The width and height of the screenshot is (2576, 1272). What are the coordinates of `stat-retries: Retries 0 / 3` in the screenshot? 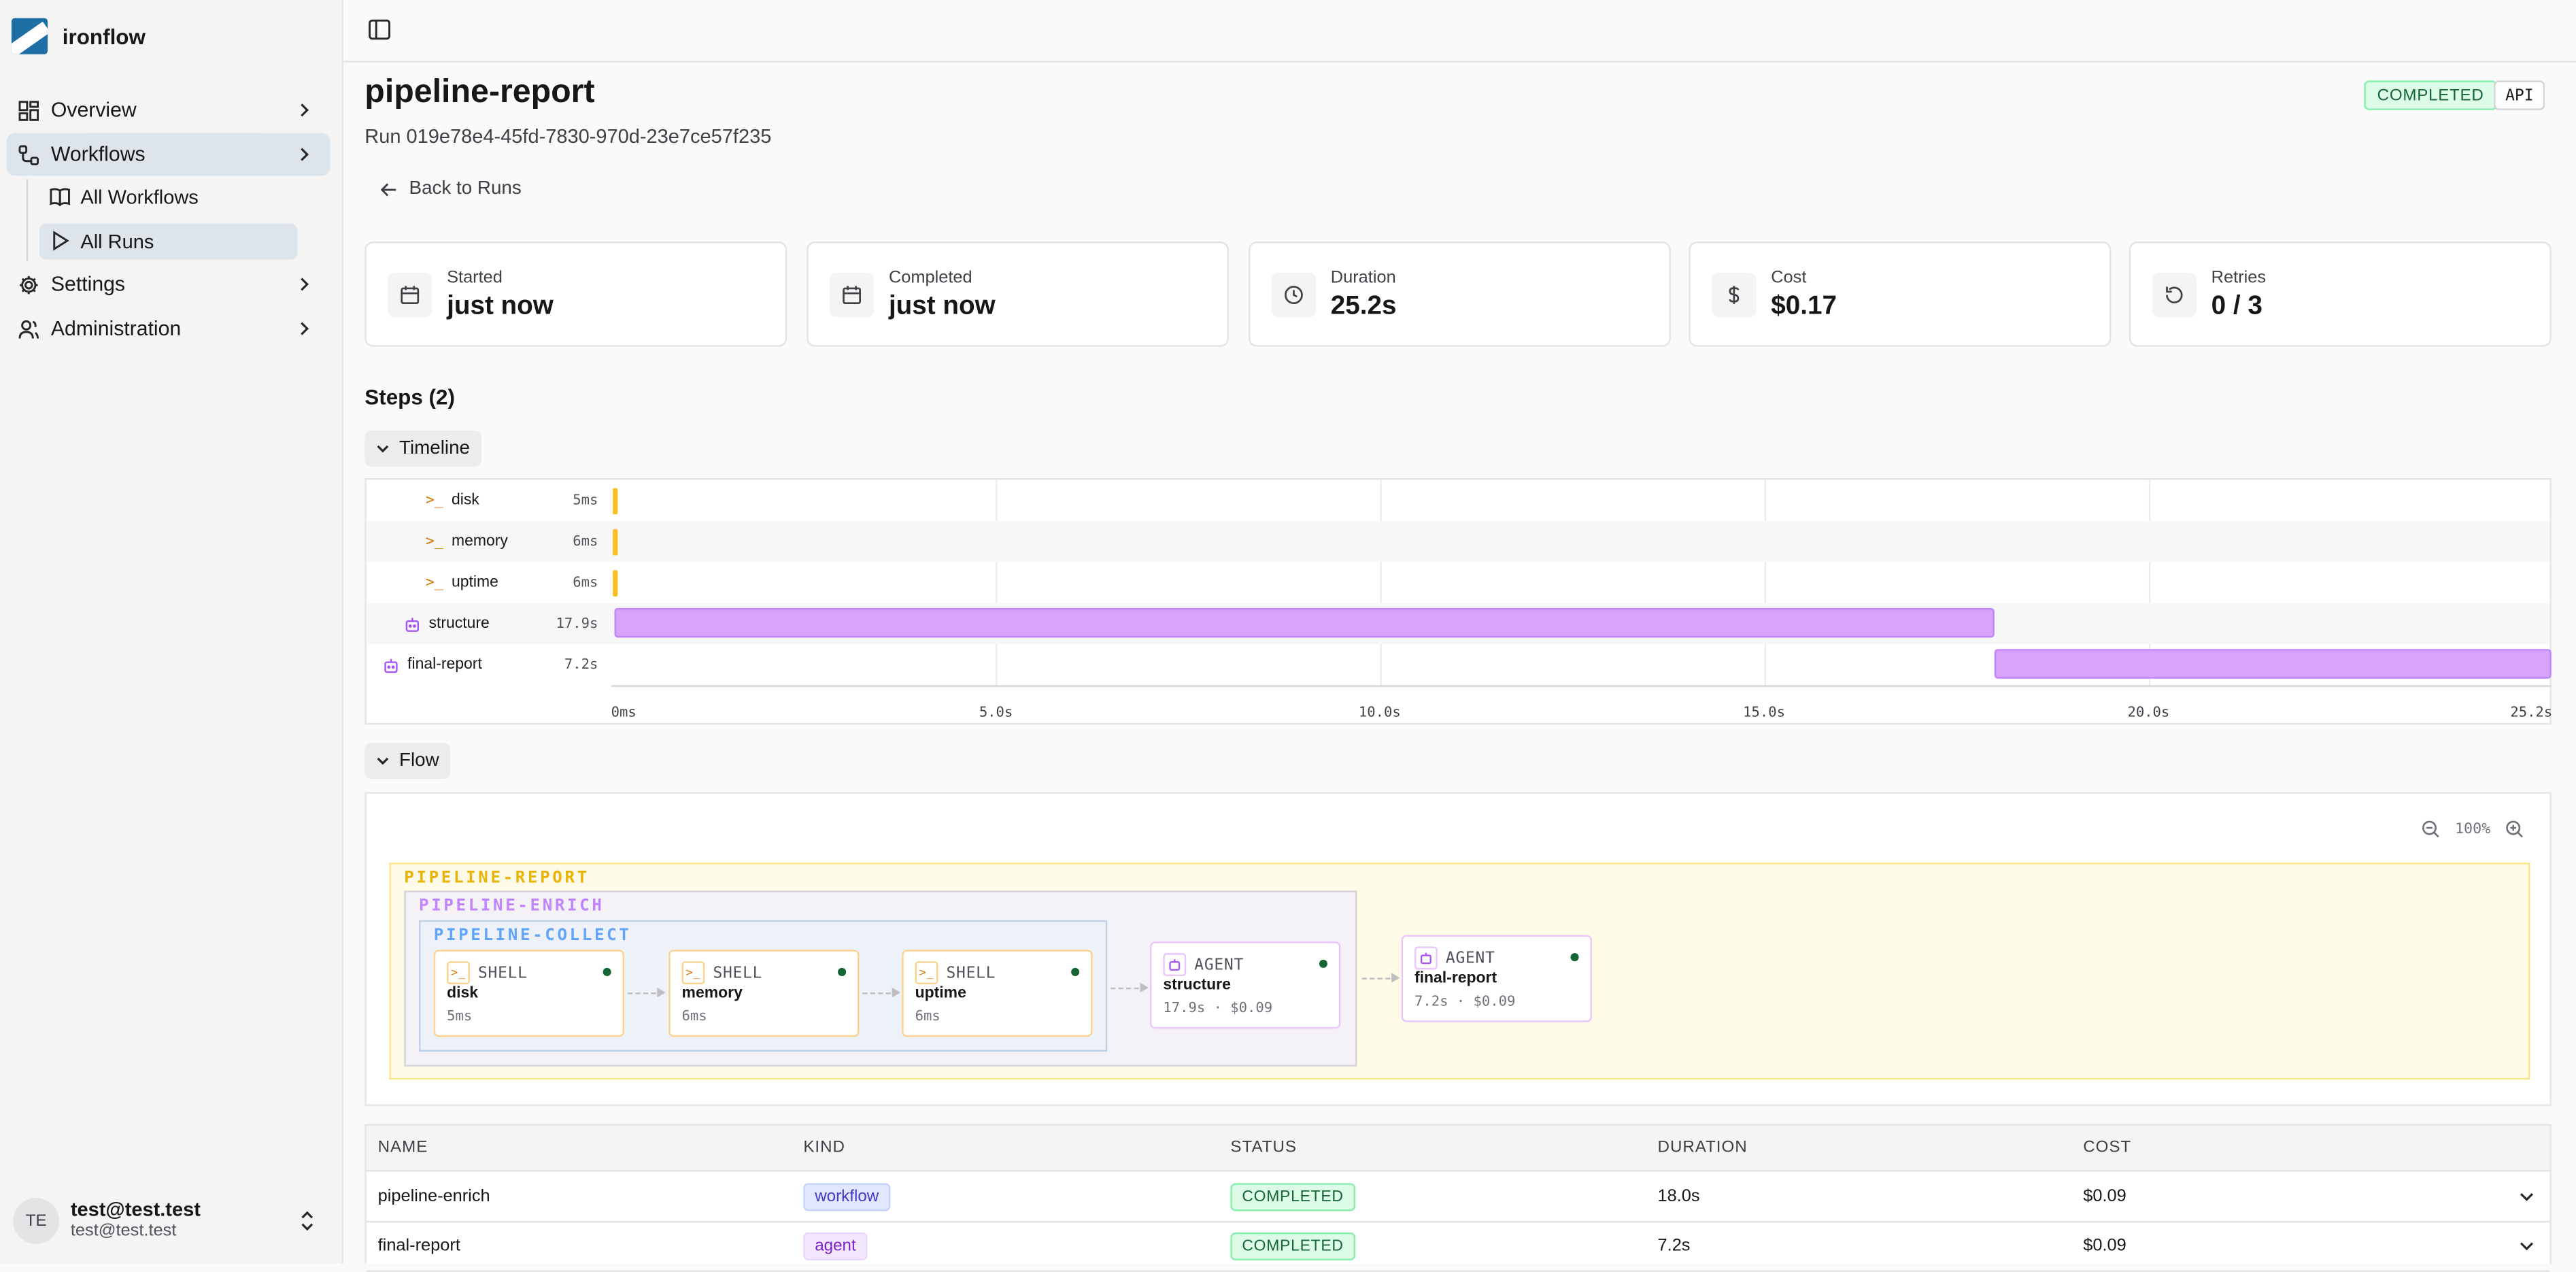 It's located at (2340, 294).